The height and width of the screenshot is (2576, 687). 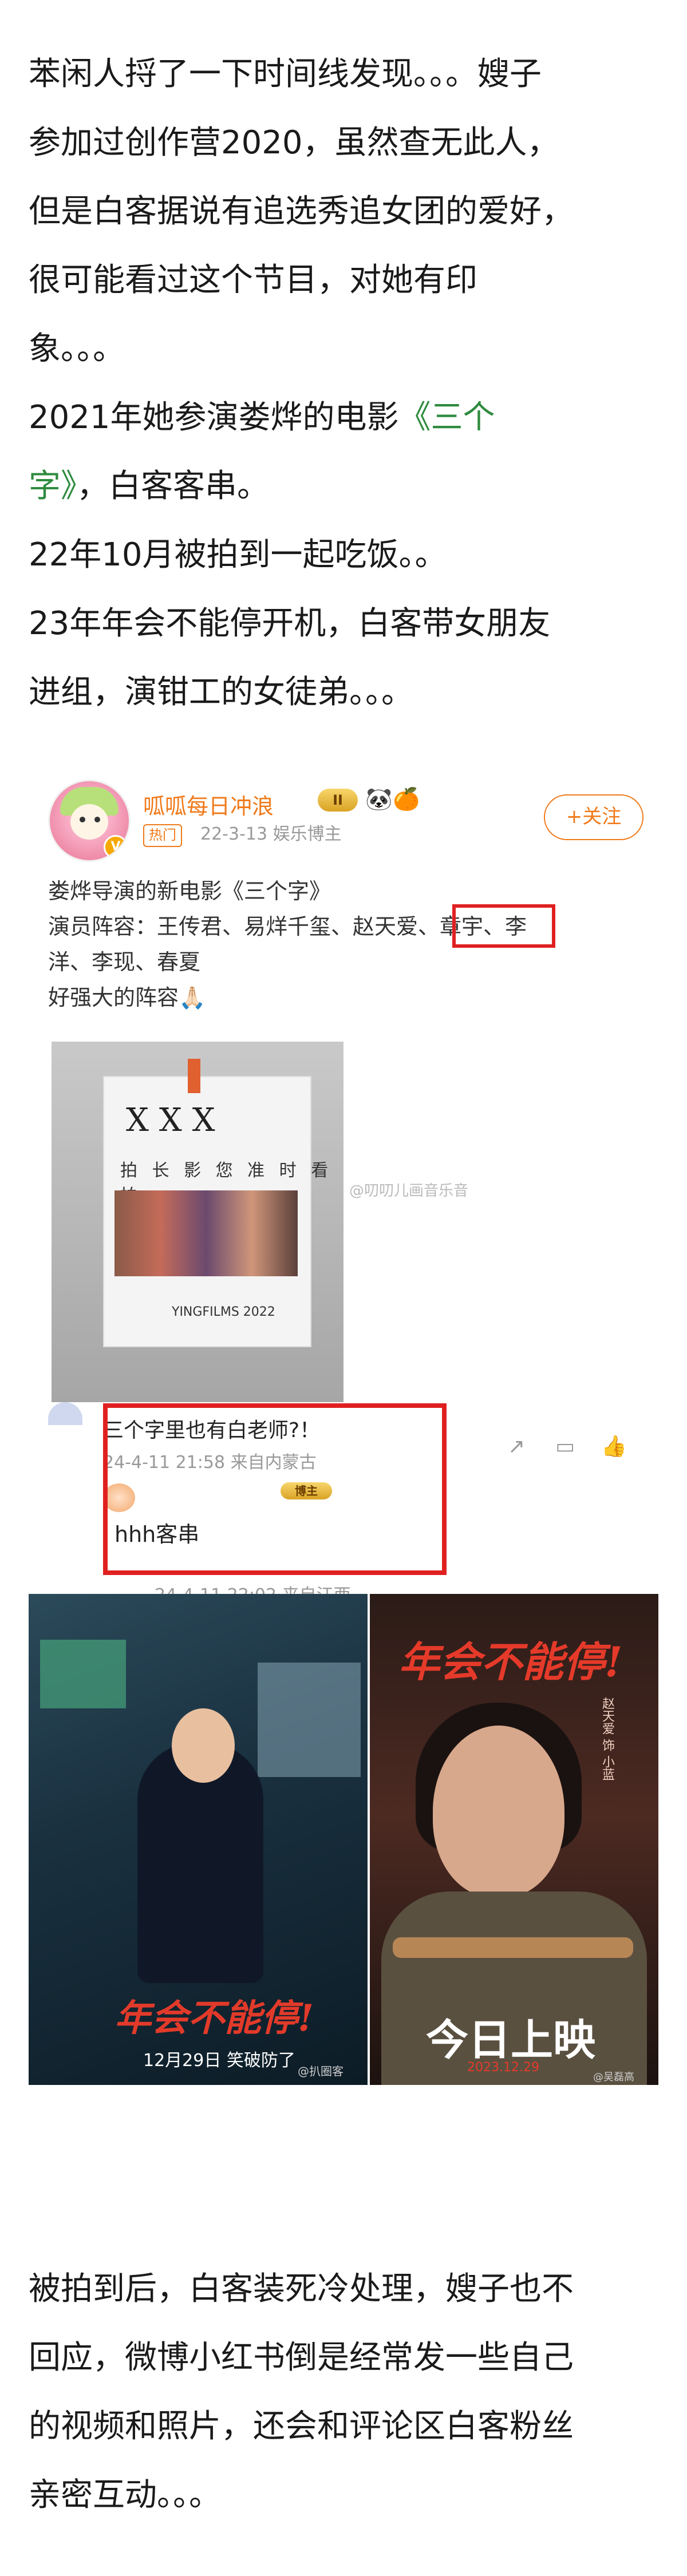 What do you see at coordinates (125, 2495) in the screenshot?
I see `outro-line-4: 亲密互动。。。` at bounding box center [125, 2495].